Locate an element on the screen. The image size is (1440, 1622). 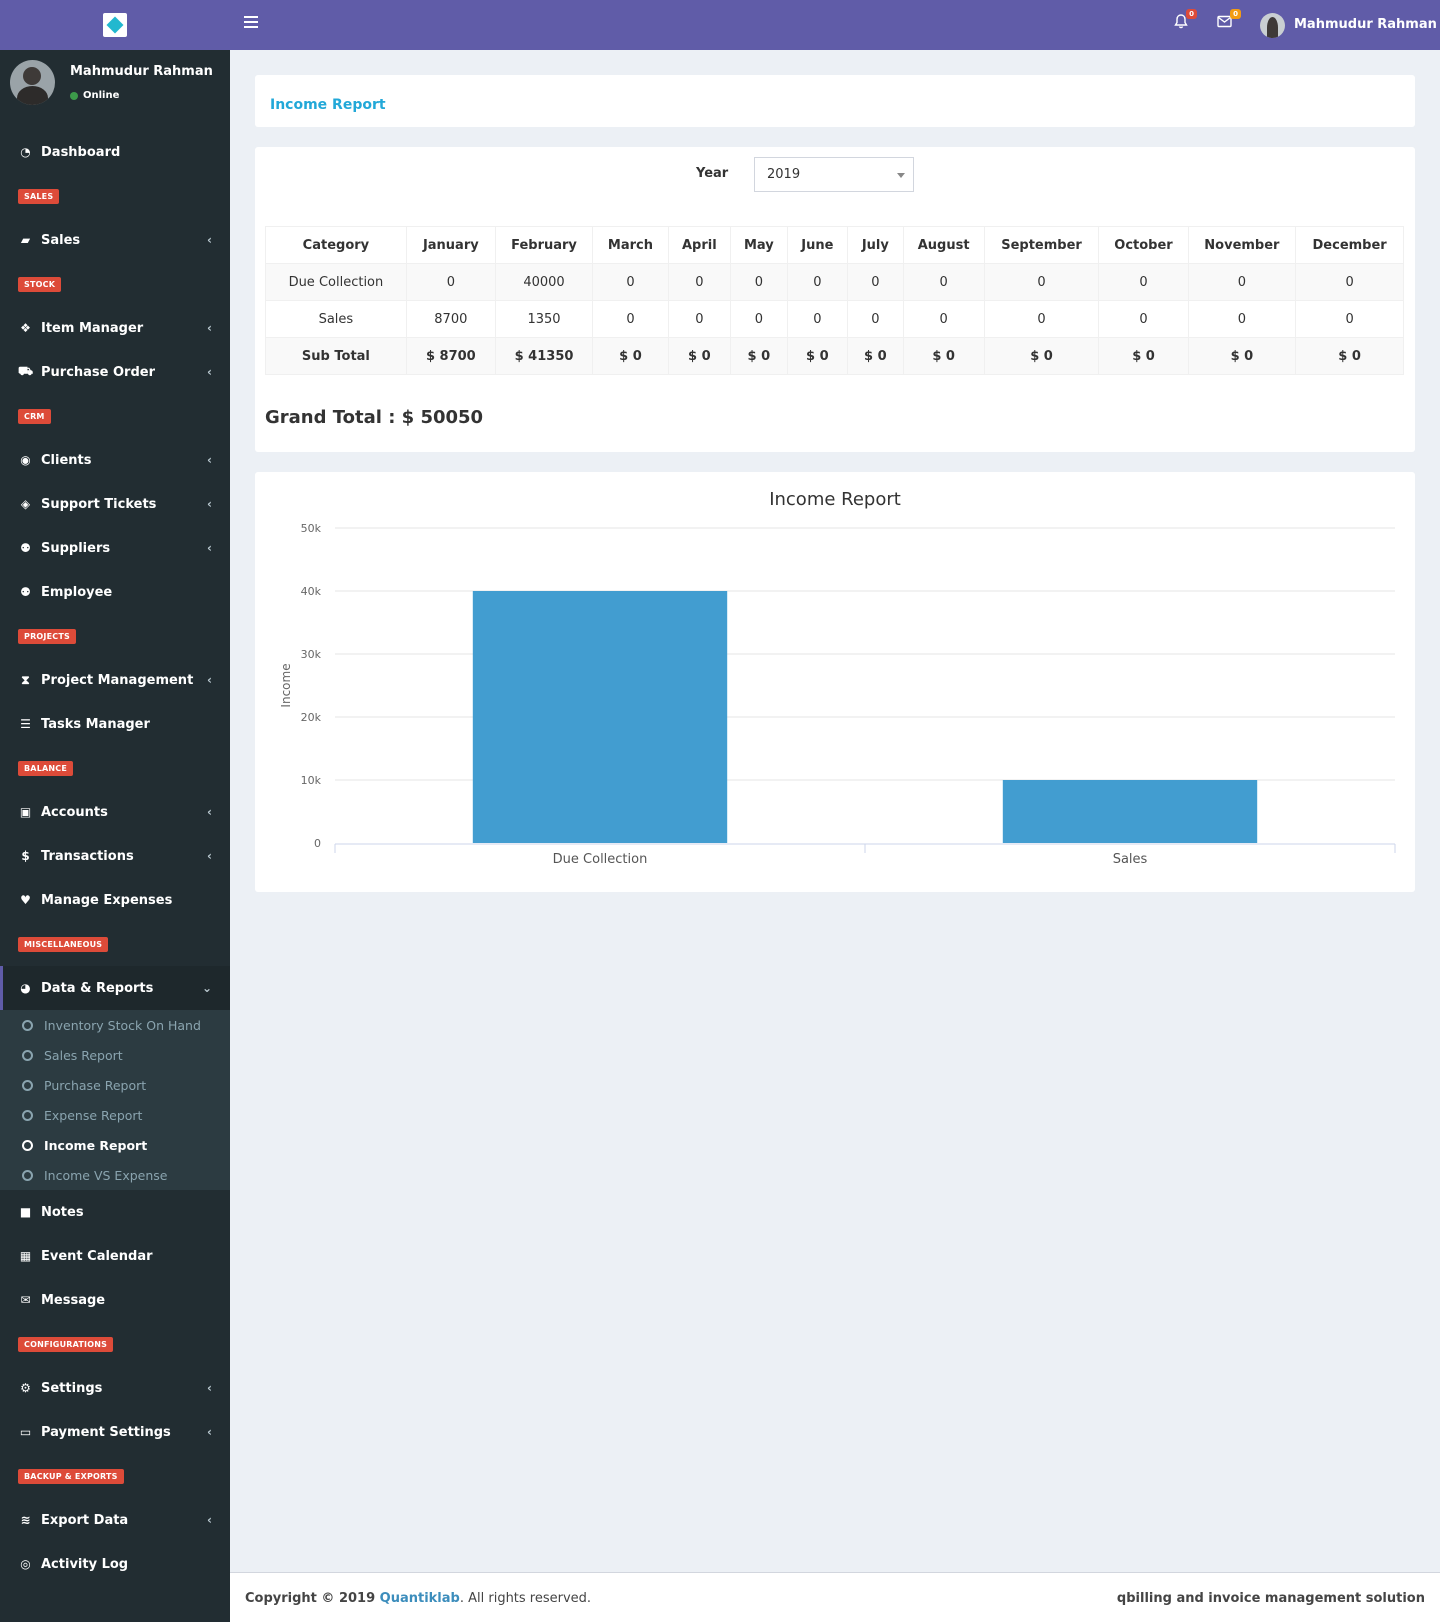
sidebar-item-activity-log: ◎ Activity Log is located at coordinates (115, 1564).